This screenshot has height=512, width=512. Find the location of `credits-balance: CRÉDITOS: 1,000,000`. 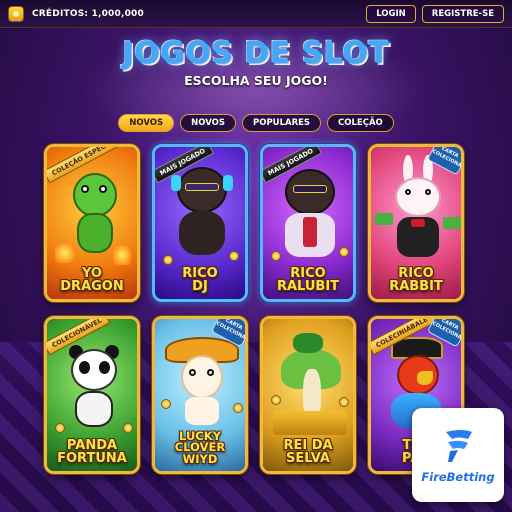

credits-balance: CRÉDITOS: 1,000,000 is located at coordinates (88, 13).